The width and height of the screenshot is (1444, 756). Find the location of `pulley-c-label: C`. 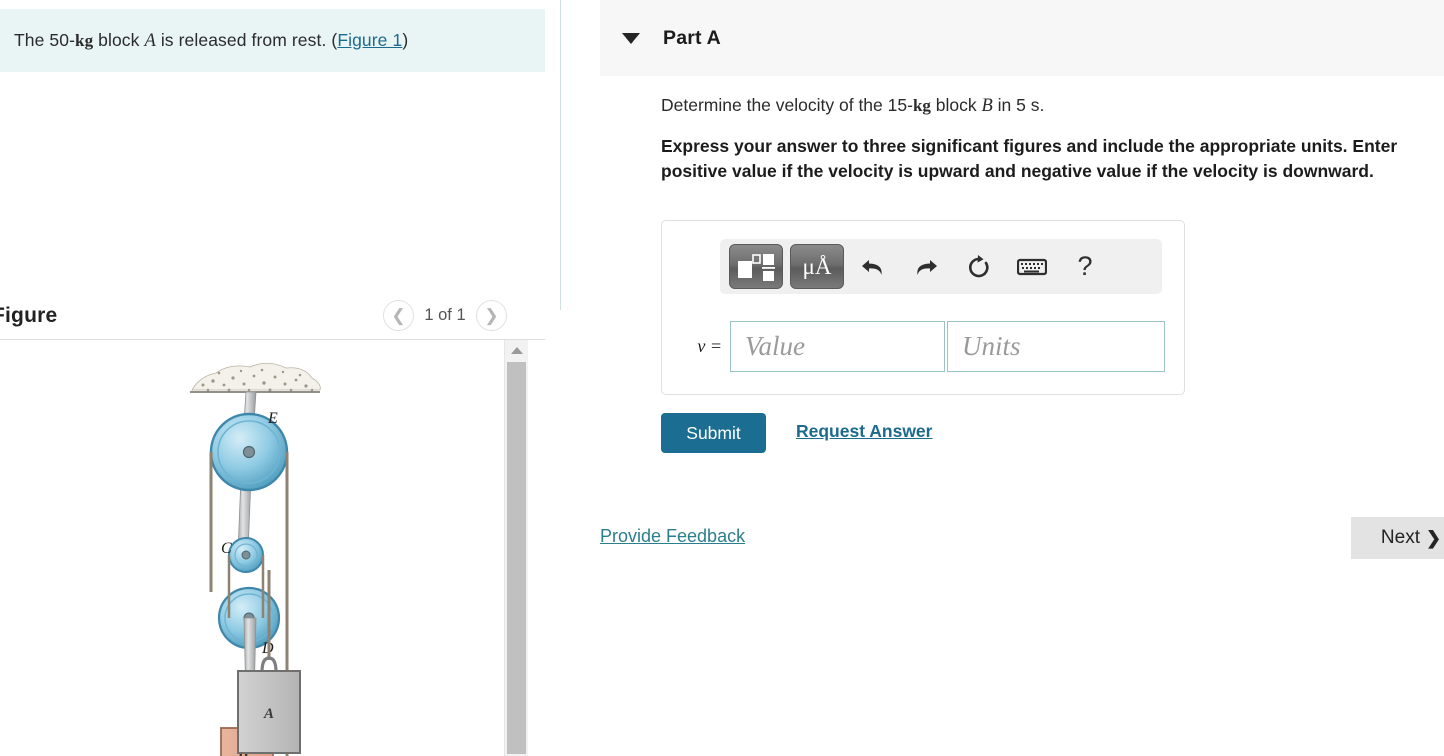

pulley-c-label: C is located at coordinates (226, 548).